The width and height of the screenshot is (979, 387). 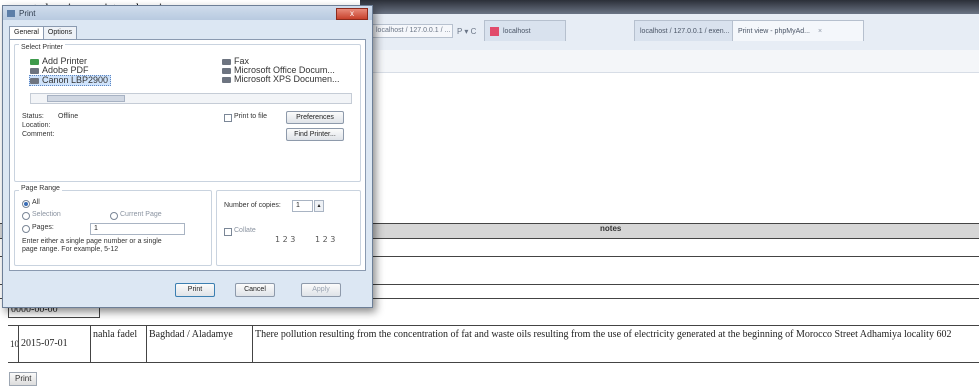 What do you see at coordinates (302, 206) in the screenshot?
I see `copies-input: 1` at bounding box center [302, 206].